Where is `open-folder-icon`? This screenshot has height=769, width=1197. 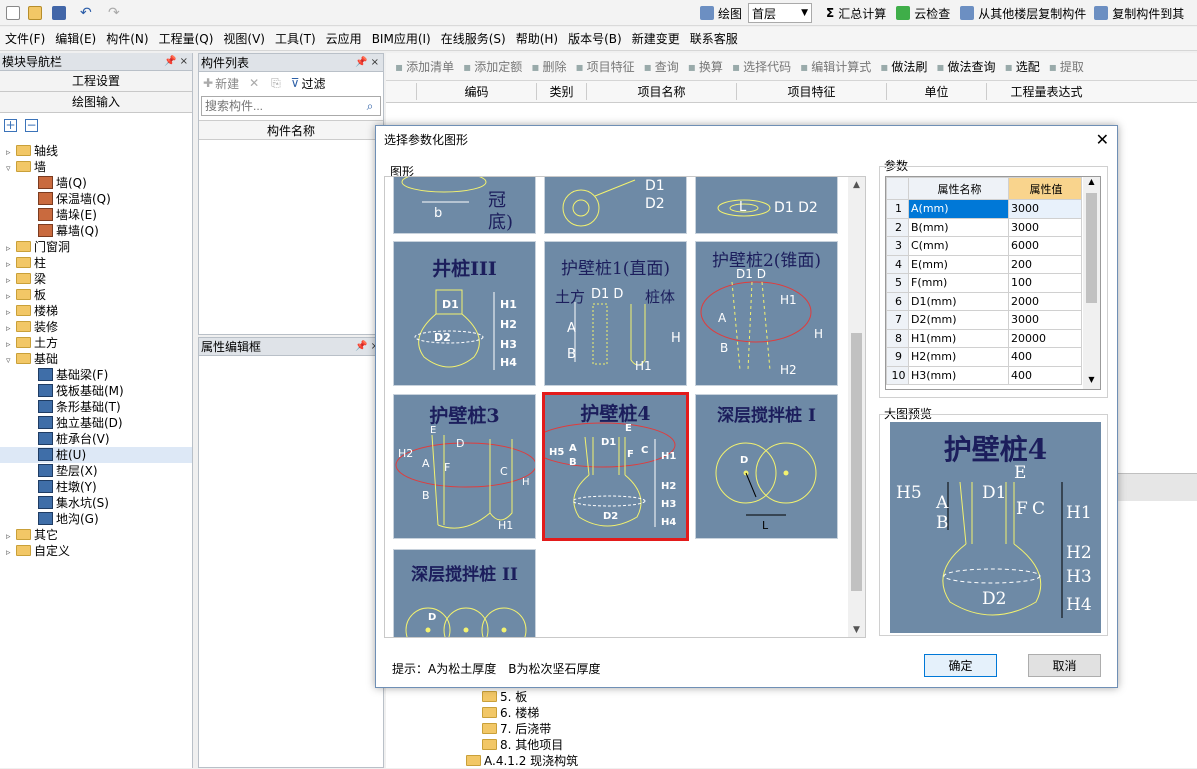
open-folder-icon is located at coordinates (35, 12).